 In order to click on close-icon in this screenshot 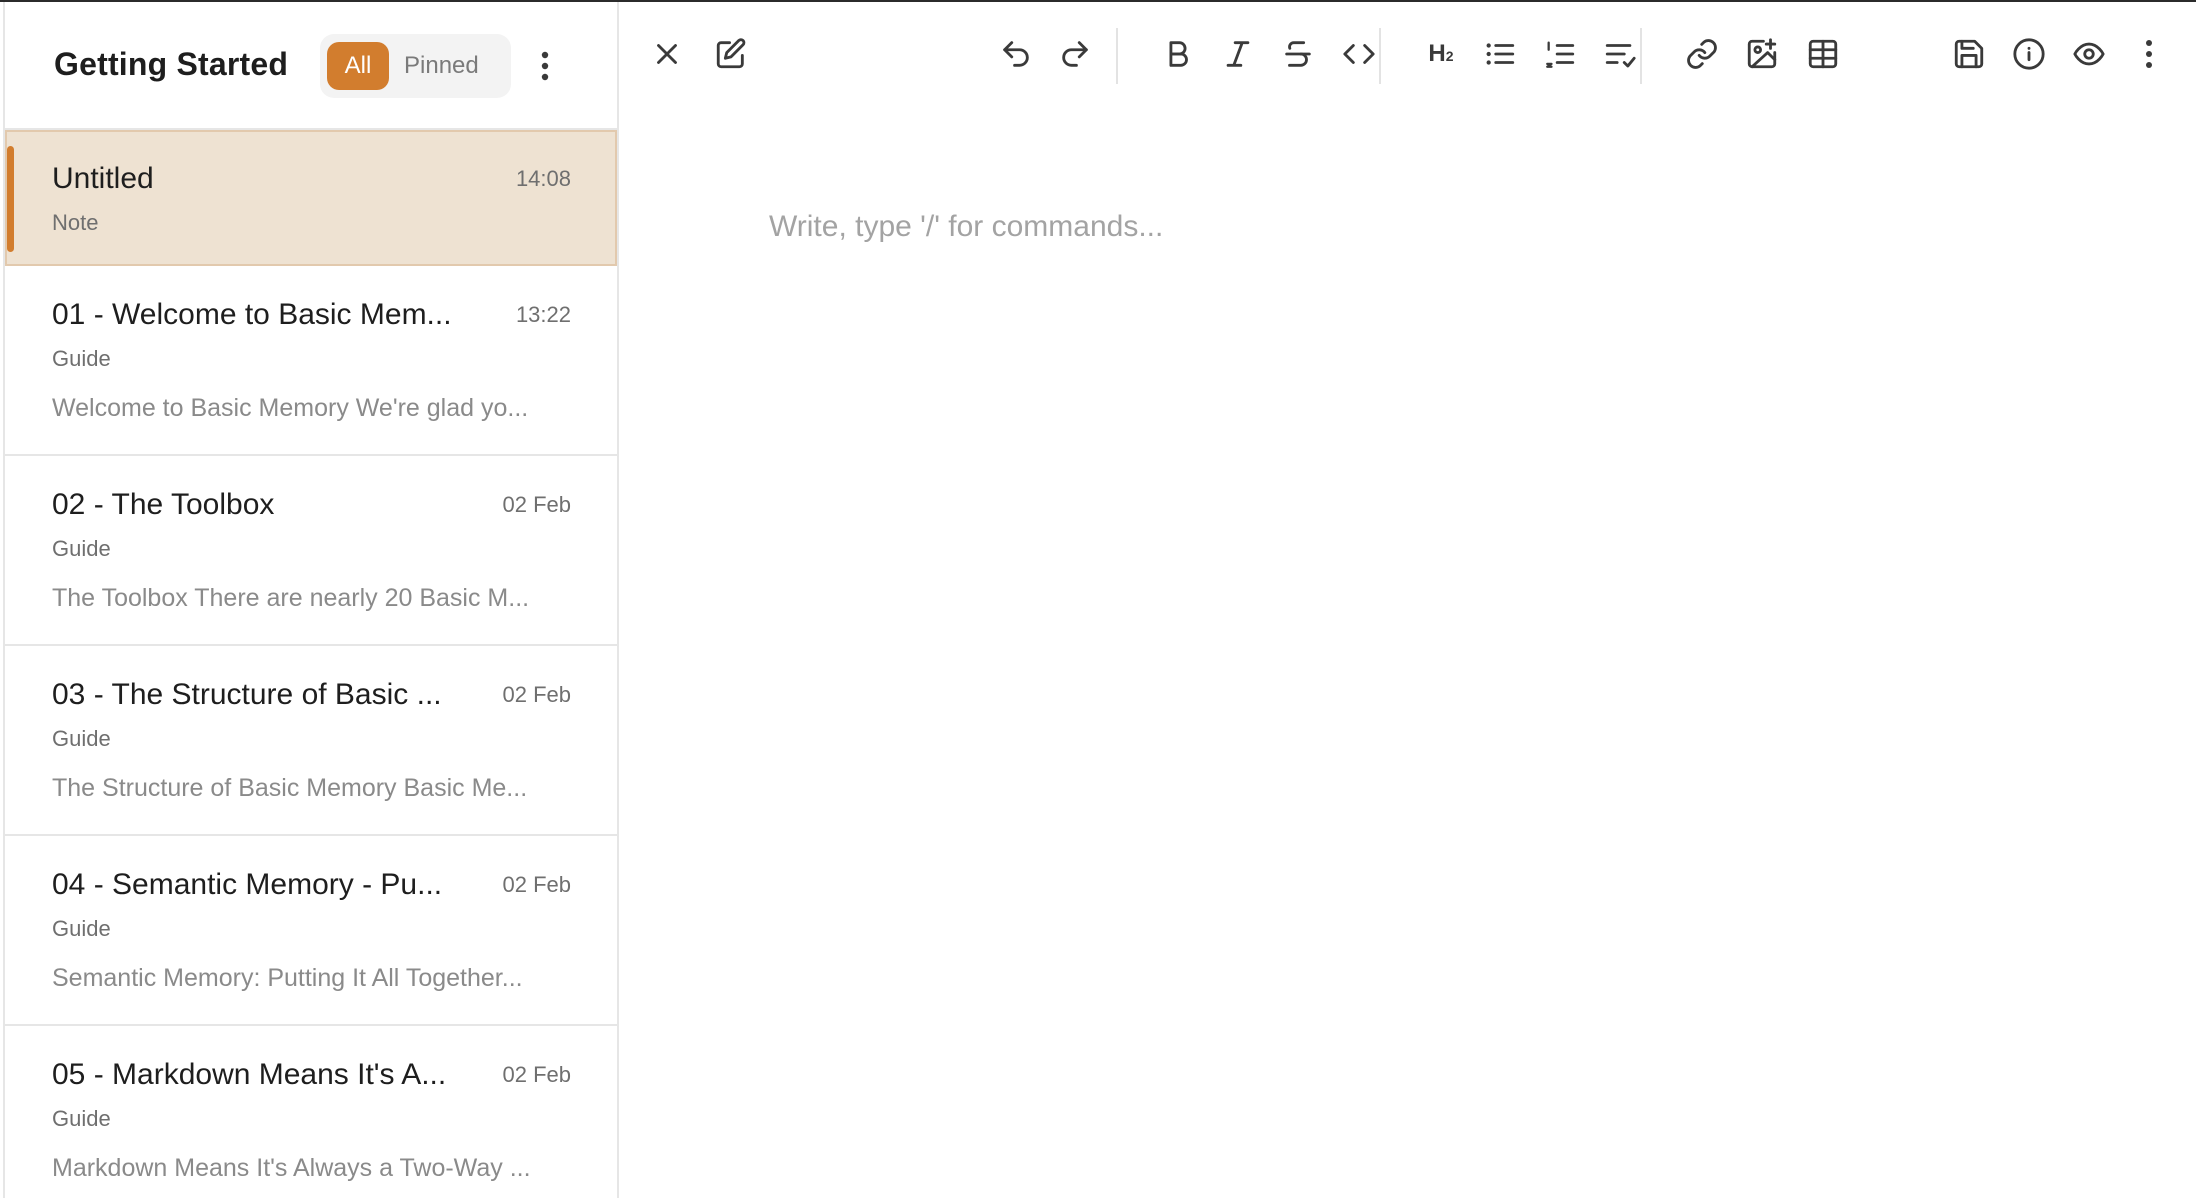, I will do `click(667, 54)`.